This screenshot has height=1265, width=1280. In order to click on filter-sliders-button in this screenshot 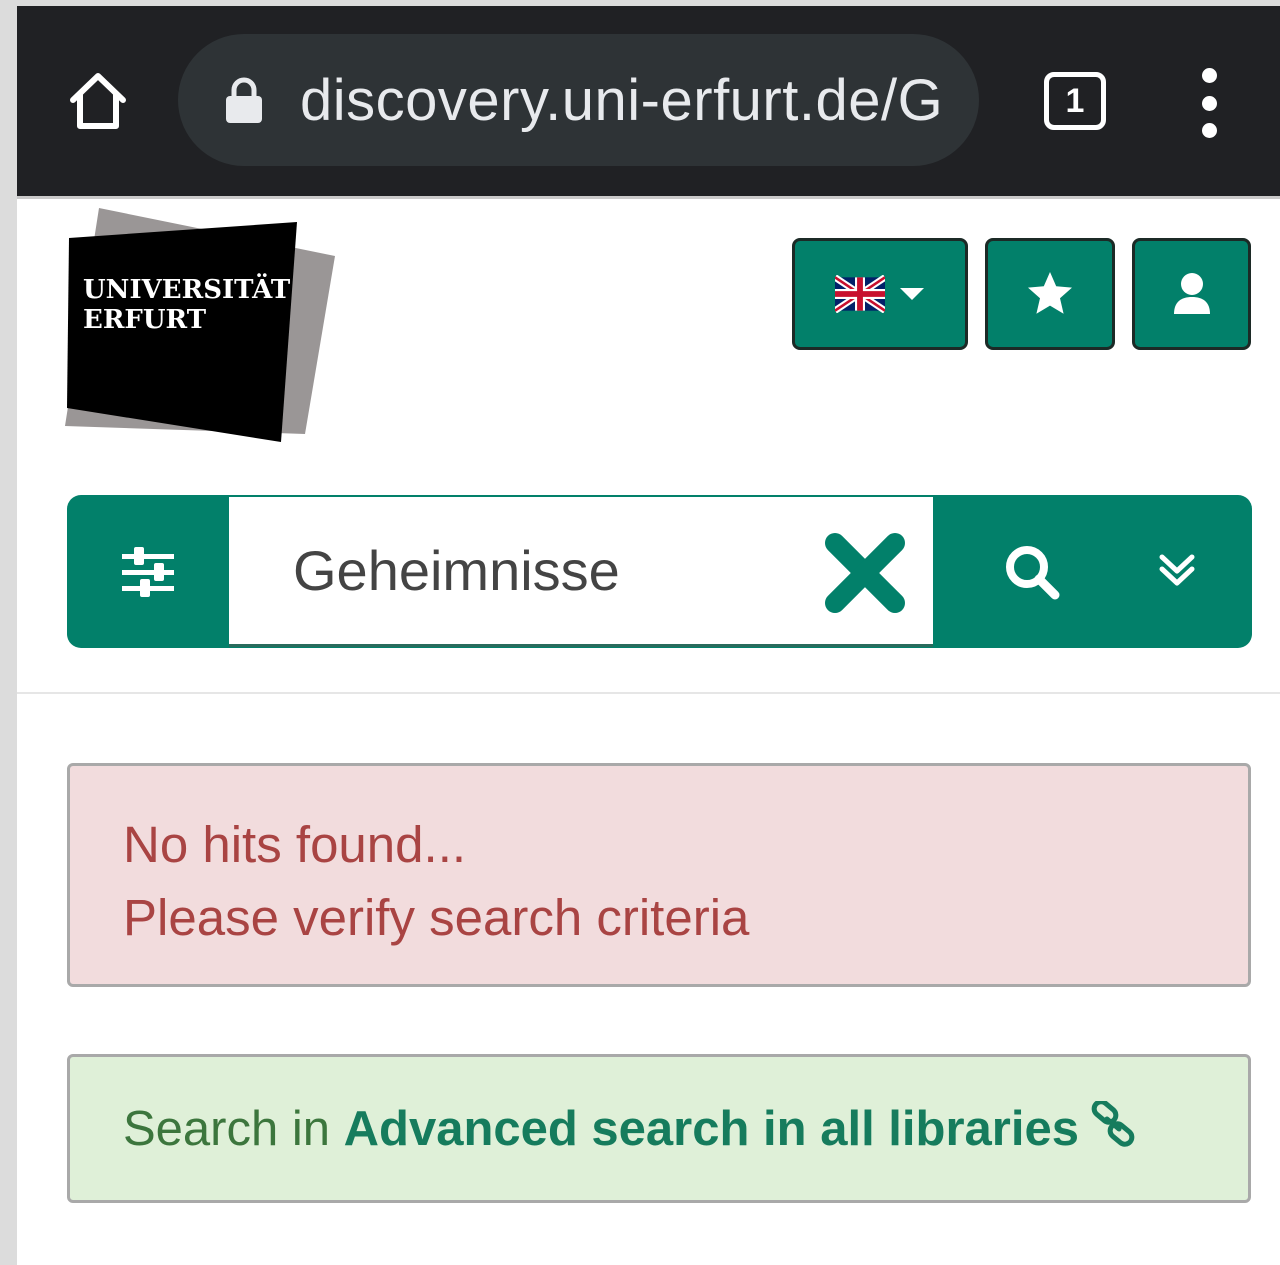, I will do `click(148, 571)`.